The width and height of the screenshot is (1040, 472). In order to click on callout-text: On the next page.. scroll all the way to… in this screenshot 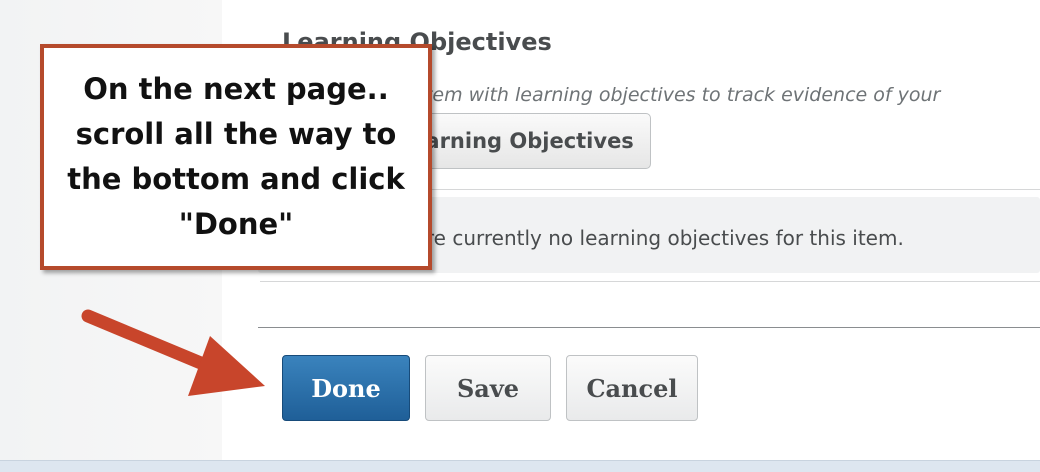, I will do `click(236, 156)`.